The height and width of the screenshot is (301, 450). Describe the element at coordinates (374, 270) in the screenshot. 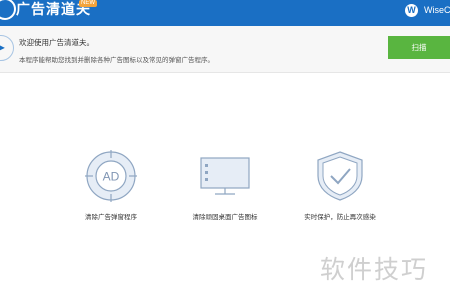

I see `watermark: 软件技巧` at that location.